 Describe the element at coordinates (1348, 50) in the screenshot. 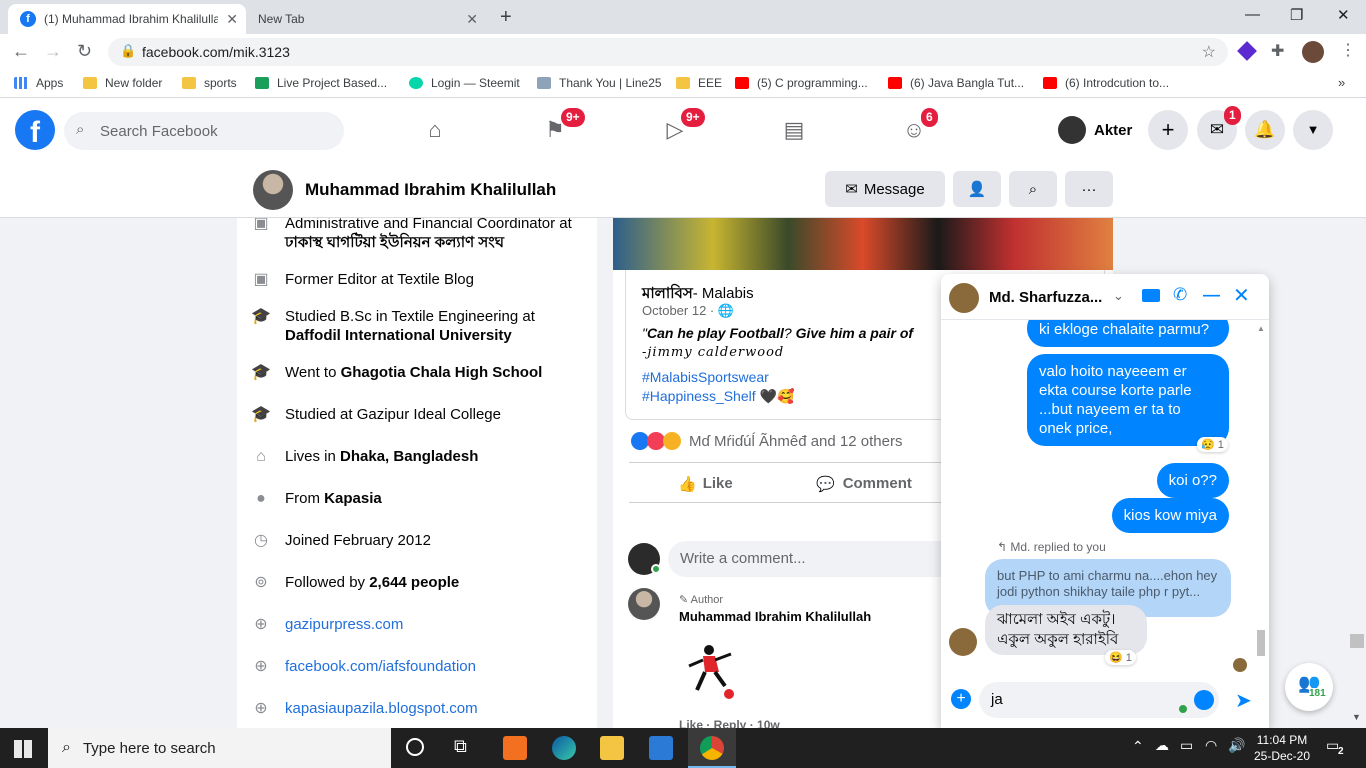

I see `chrome-menu-icon: ⋮` at that location.